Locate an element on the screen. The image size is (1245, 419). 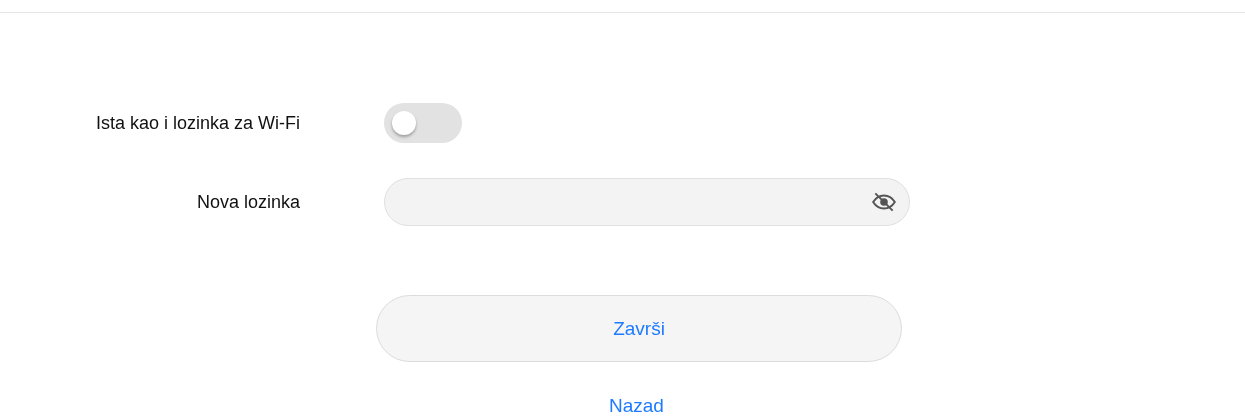
back-link: Nazad is located at coordinates (636, 406).